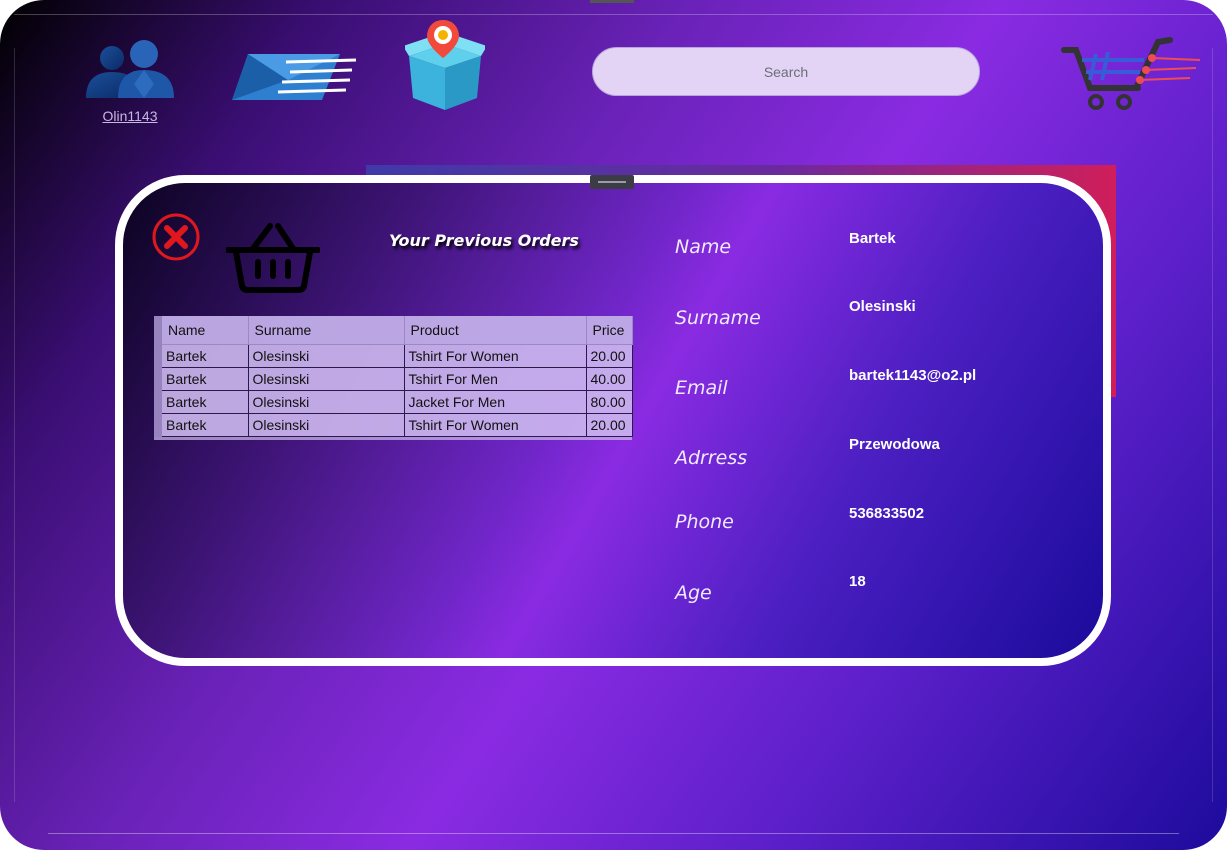  I want to click on frame-line-top, so click(613, 14).